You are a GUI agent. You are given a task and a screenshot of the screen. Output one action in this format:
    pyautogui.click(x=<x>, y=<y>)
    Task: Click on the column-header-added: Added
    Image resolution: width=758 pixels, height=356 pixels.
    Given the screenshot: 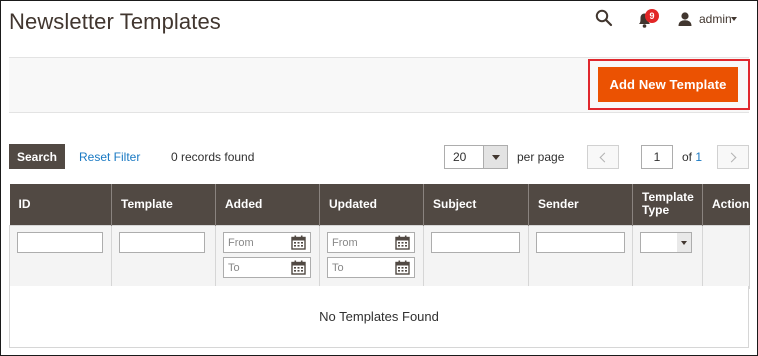 What is the action you would take?
    pyautogui.click(x=267, y=204)
    